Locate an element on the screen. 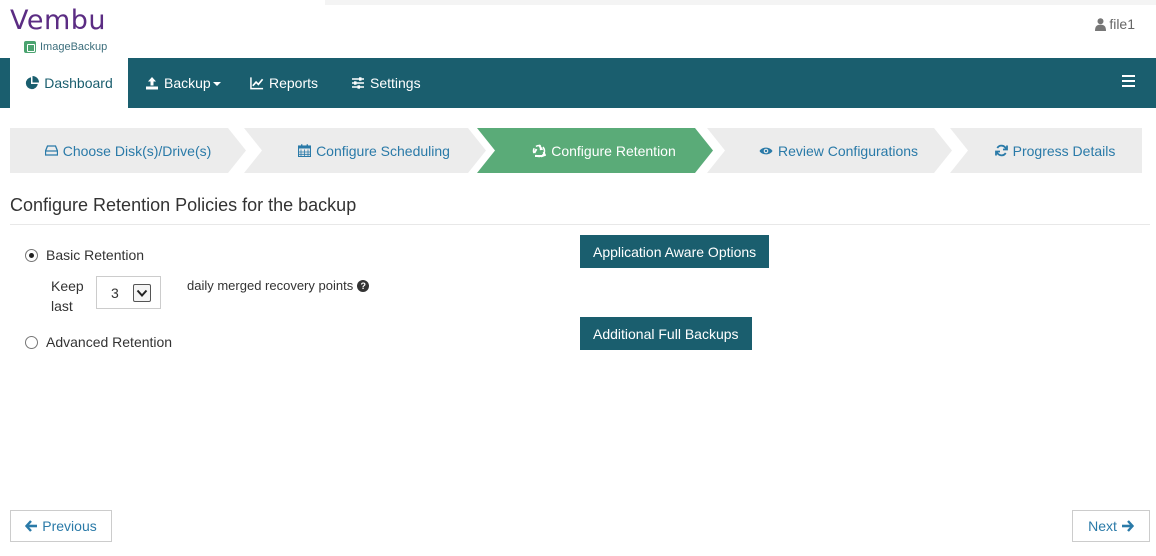  step-progress-details: Progress Details is located at coordinates (1055, 150).